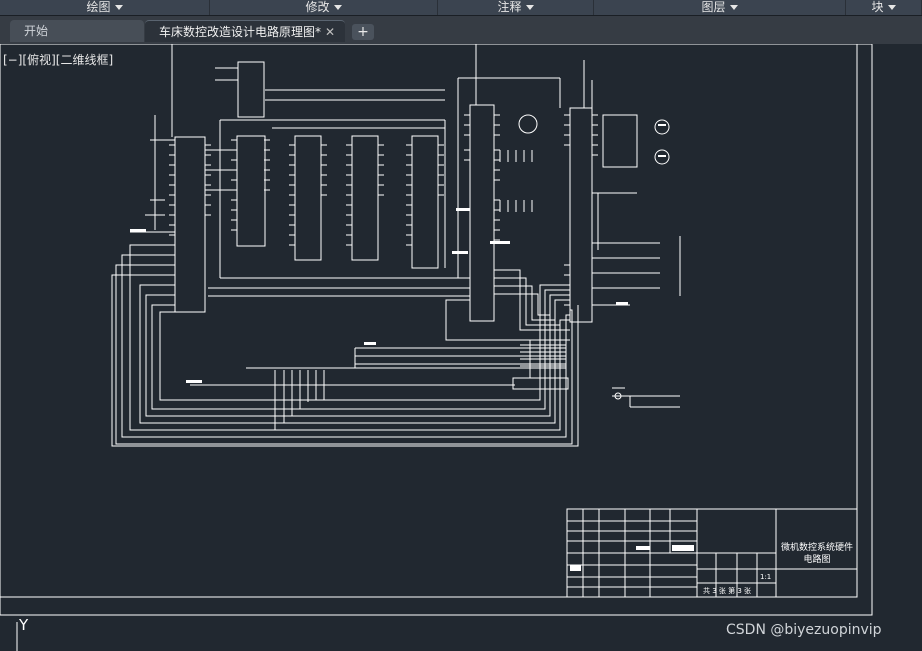 This screenshot has width=922, height=651. I want to click on menu-draw: 绘图, so click(105, 7).